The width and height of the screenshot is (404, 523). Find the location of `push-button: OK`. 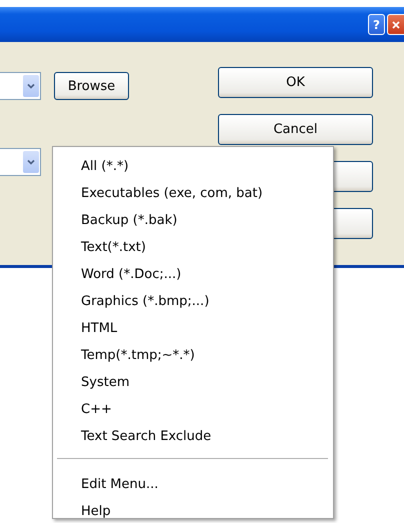

push-button: OK is located at coordinates (295, 82).